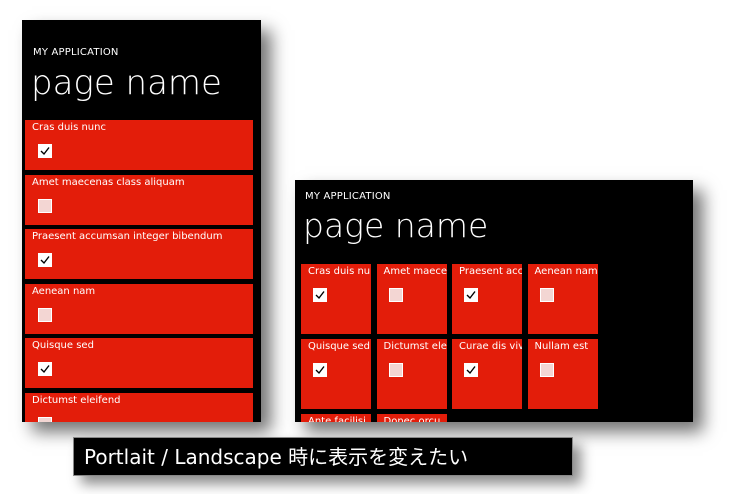 The width and height of the screenshot is (735, 494). What do you see at coordinates (562, 374) in the screenshot?
I see `list-item: Nullam est` at bounding box center [562, 374].